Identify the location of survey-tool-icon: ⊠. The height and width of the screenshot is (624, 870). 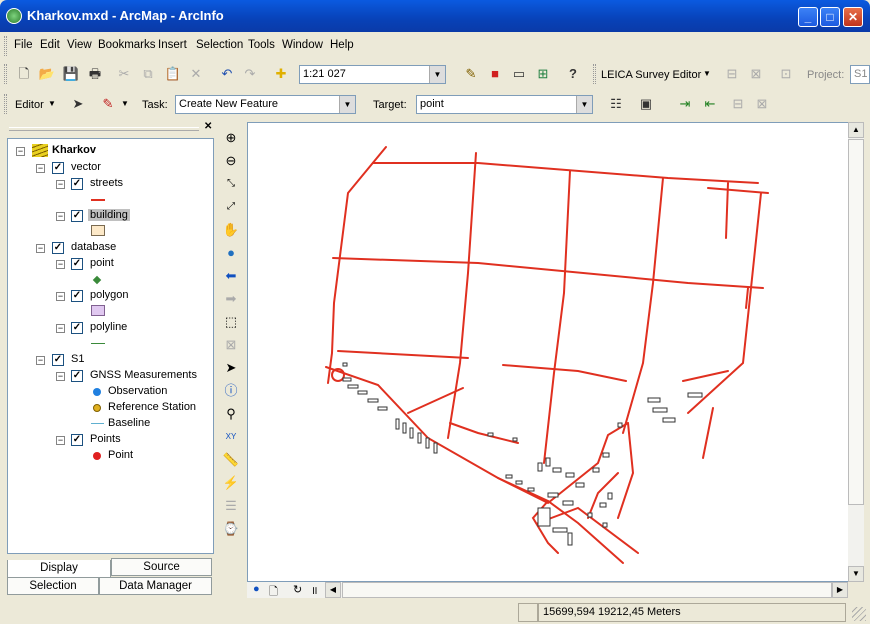
(756, 74).